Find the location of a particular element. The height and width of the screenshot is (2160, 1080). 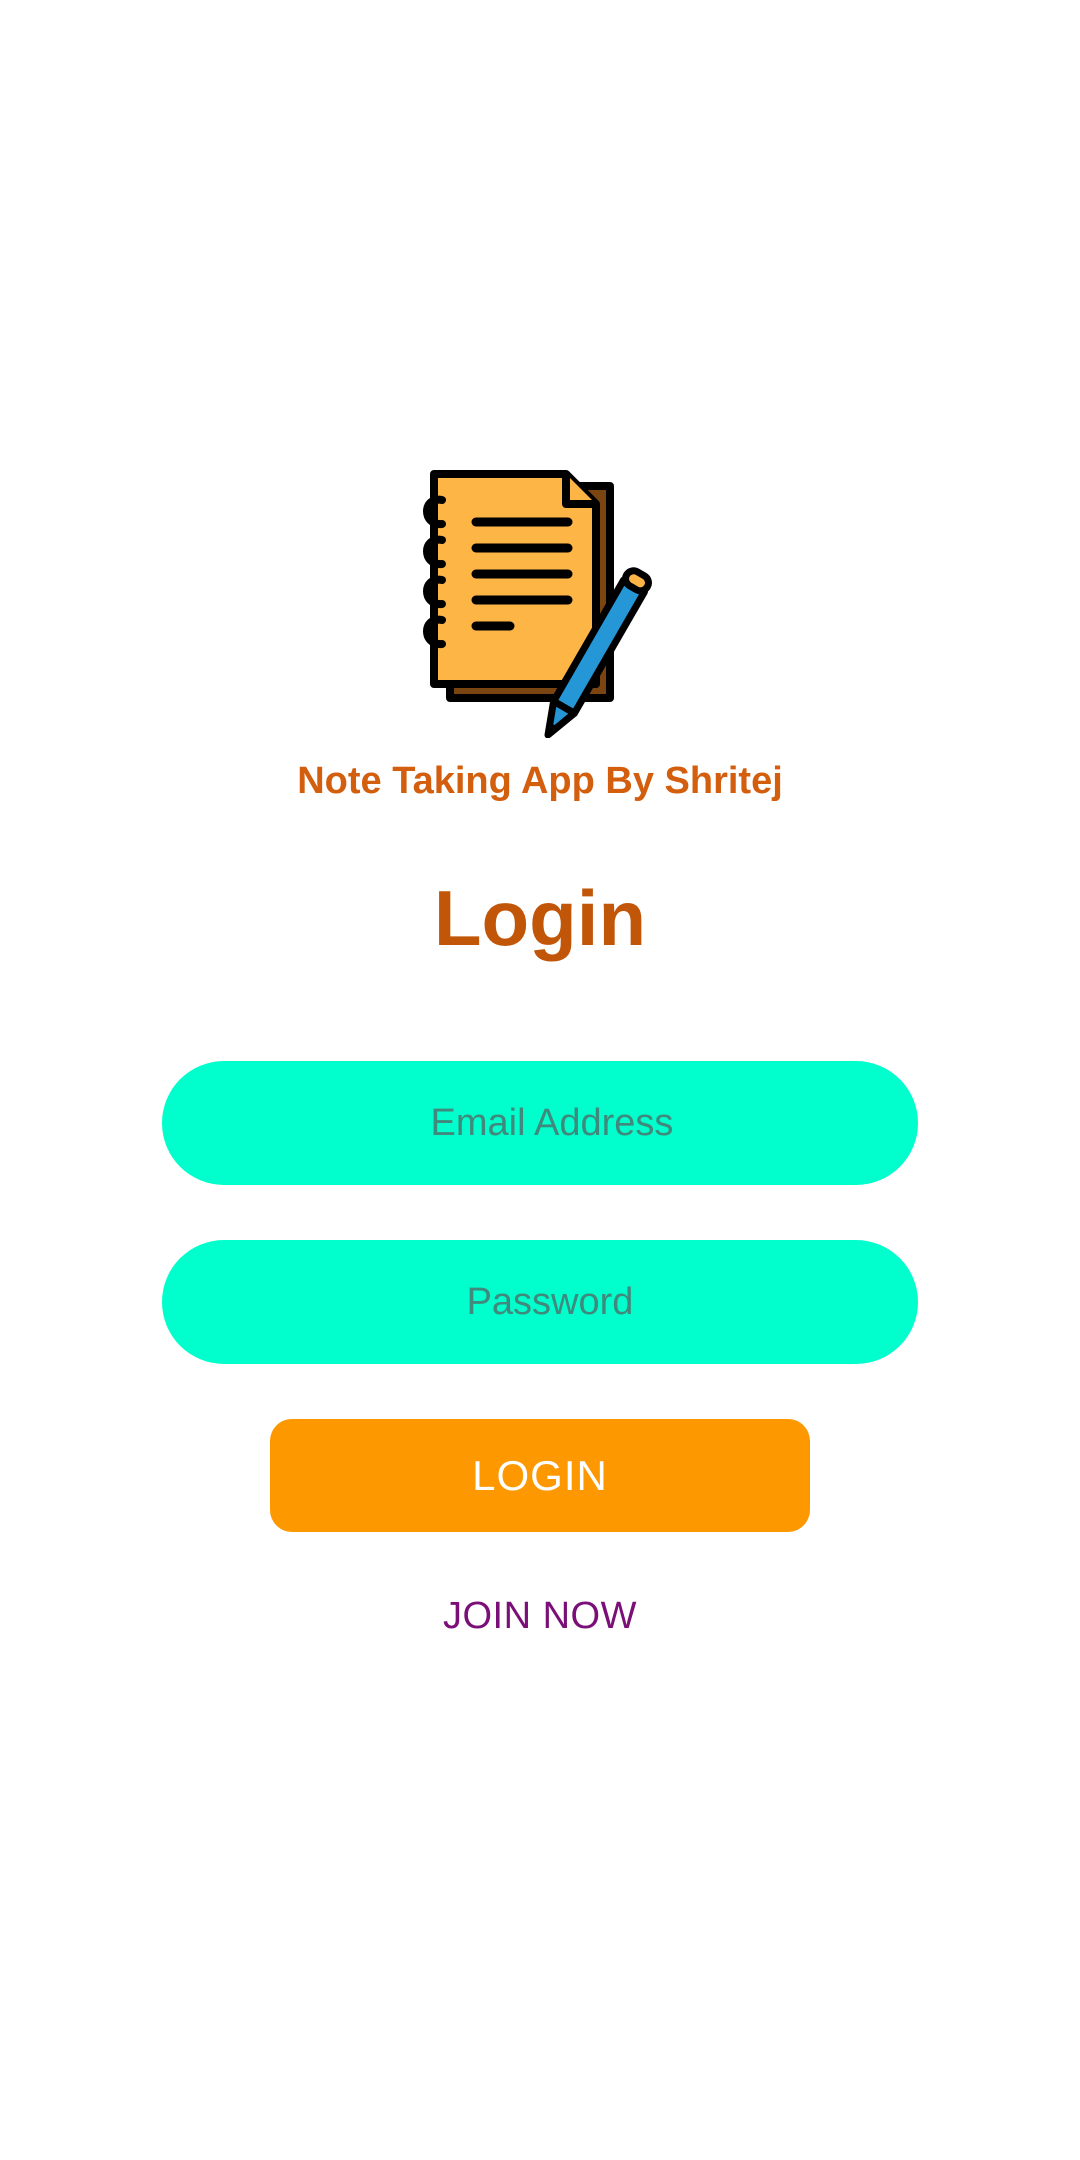

password-field is located at coordinates (540, 1302).